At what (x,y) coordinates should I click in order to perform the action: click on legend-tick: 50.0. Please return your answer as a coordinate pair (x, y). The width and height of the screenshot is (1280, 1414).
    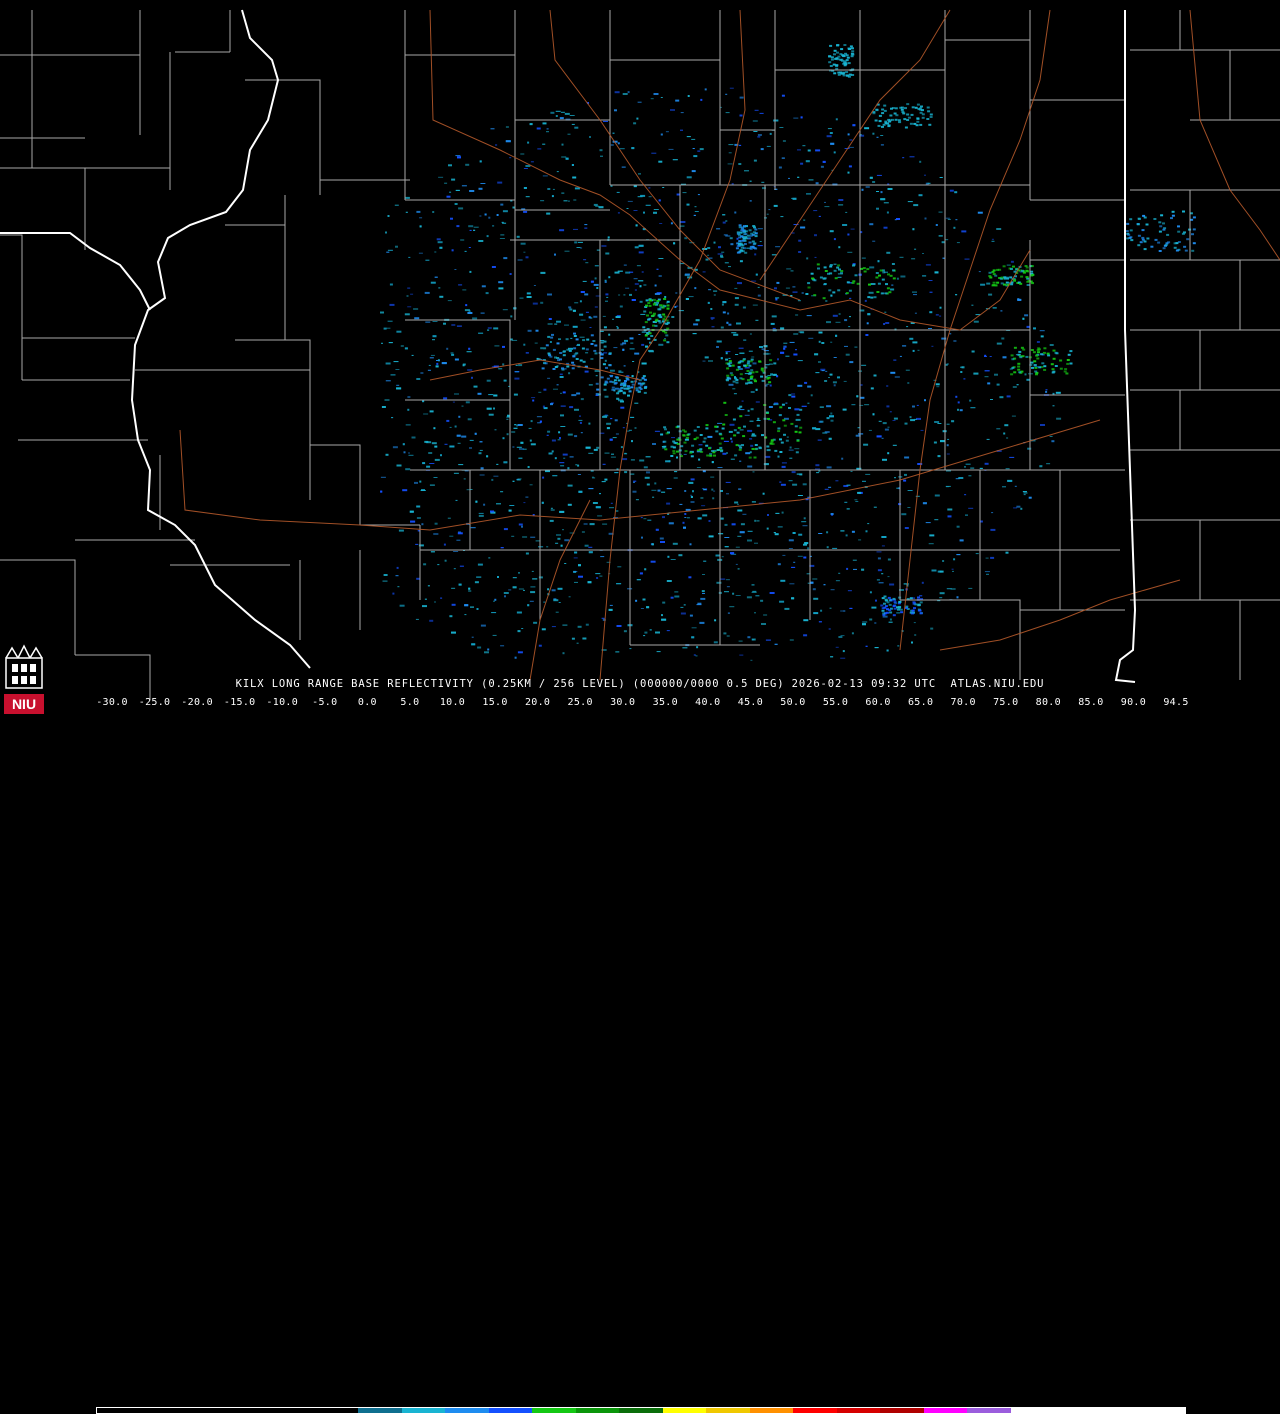
    Looking at the image, I should click on (793, 702).